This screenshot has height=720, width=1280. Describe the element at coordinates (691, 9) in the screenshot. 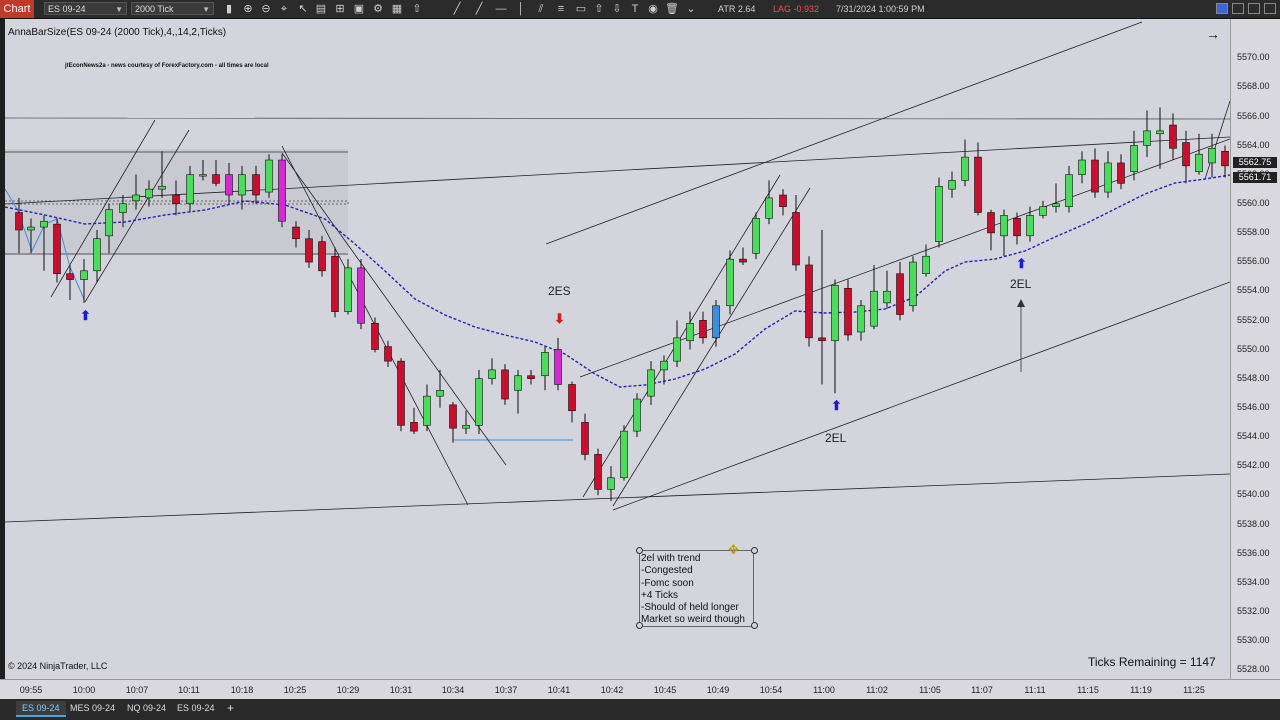

I see `chevron-down-icon: ⌄` at that location.